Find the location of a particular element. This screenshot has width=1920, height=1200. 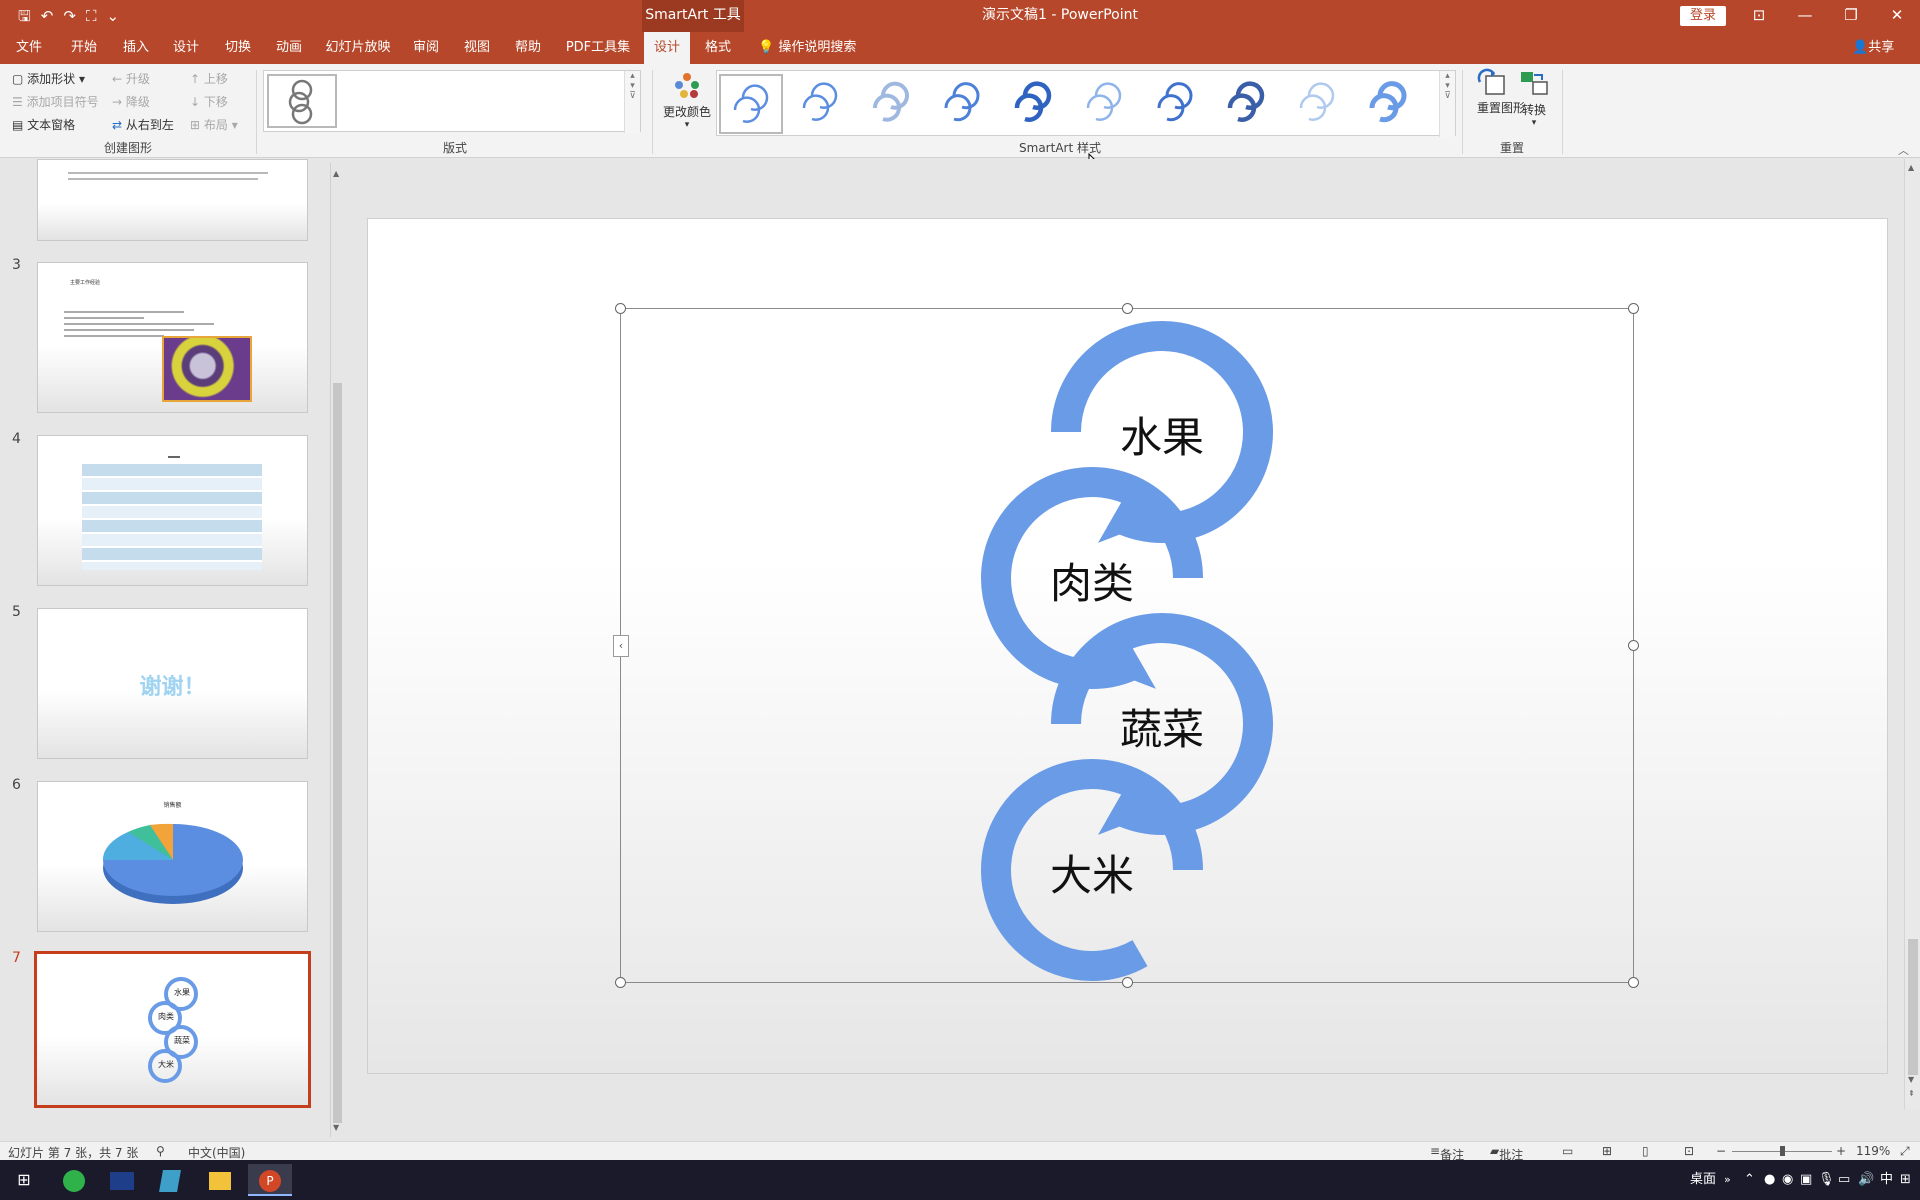

tab-transitions: 切换 is located at coordinates (238, 48).